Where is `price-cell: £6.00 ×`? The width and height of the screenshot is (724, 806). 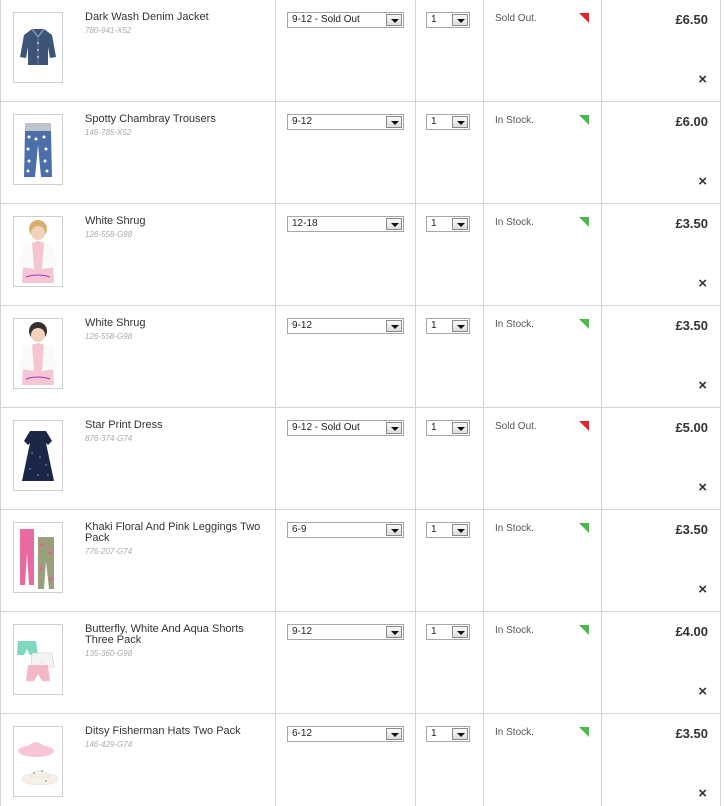 price-cell: £6.00 × is located at coordinates (661, 153).